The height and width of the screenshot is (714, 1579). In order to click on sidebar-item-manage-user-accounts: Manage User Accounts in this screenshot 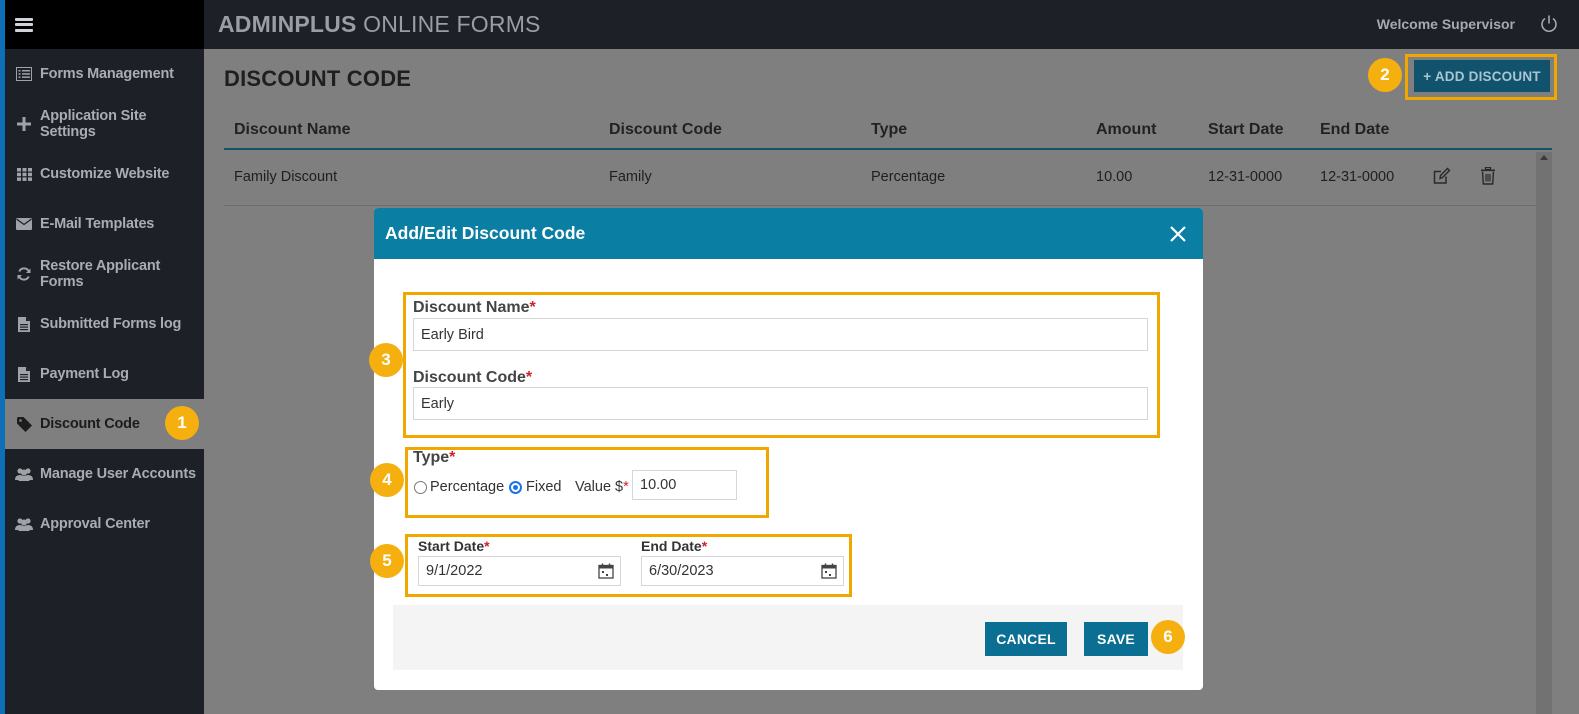, I will do `click(104, 474)`.